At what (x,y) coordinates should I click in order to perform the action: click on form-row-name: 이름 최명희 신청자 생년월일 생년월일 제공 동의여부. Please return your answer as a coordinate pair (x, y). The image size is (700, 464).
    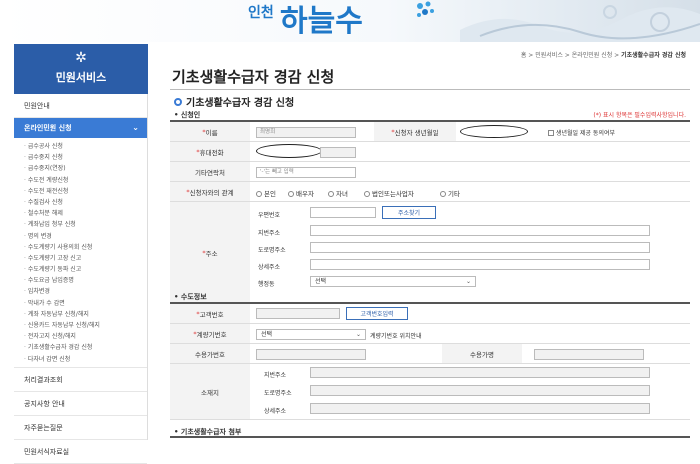
    Looking at the image, I should click on (430, 132).